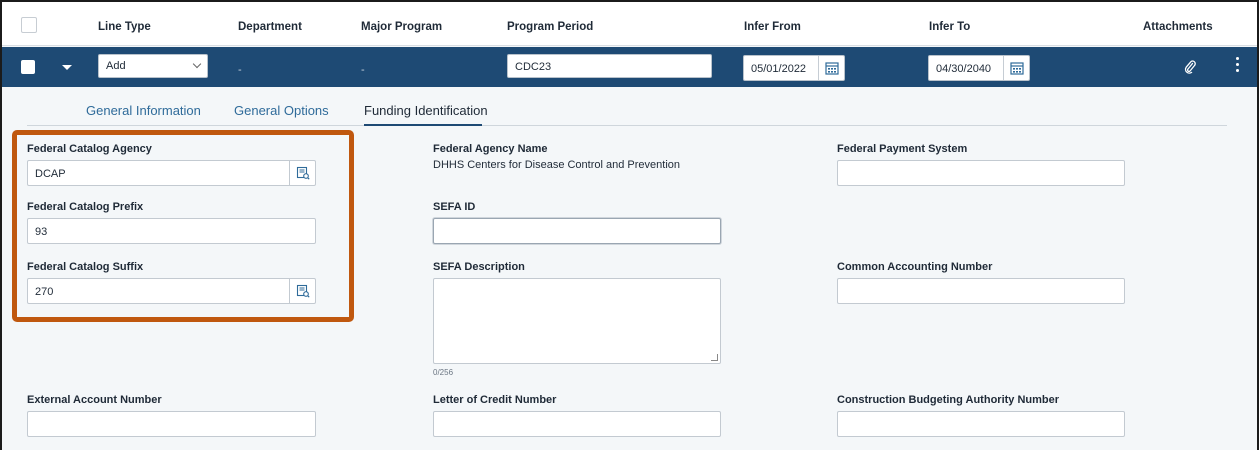 Image resolution: width=1259 pixels, height=450 pixels. What do you see at coordinates (948, 400) in the screenshot?
I see `construction-budgeting-authority-number-label: Construction Budgeting Authority Number` at bounding box center [948, 400].